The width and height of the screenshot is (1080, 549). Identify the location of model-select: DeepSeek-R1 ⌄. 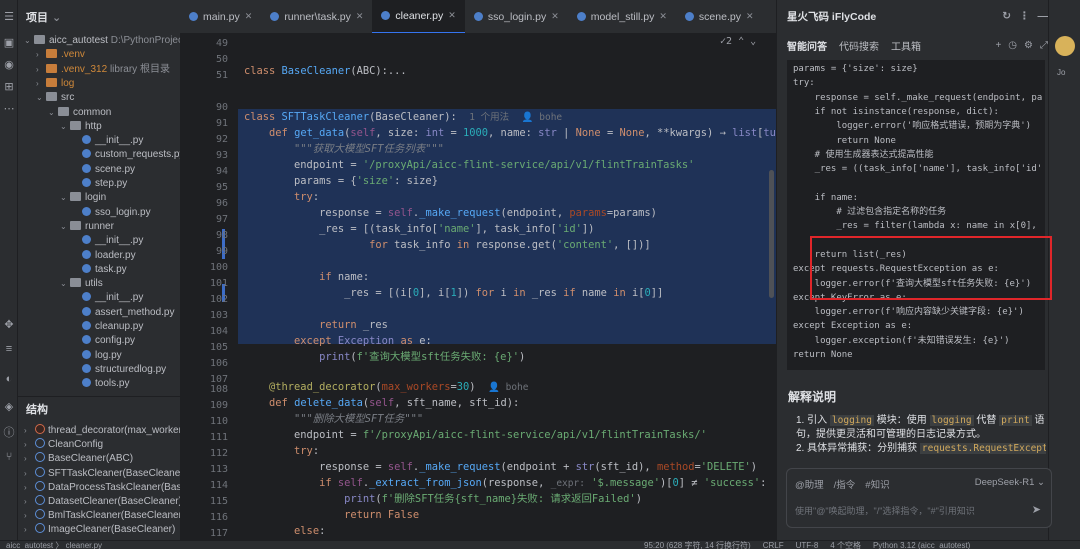
(1010, 484).